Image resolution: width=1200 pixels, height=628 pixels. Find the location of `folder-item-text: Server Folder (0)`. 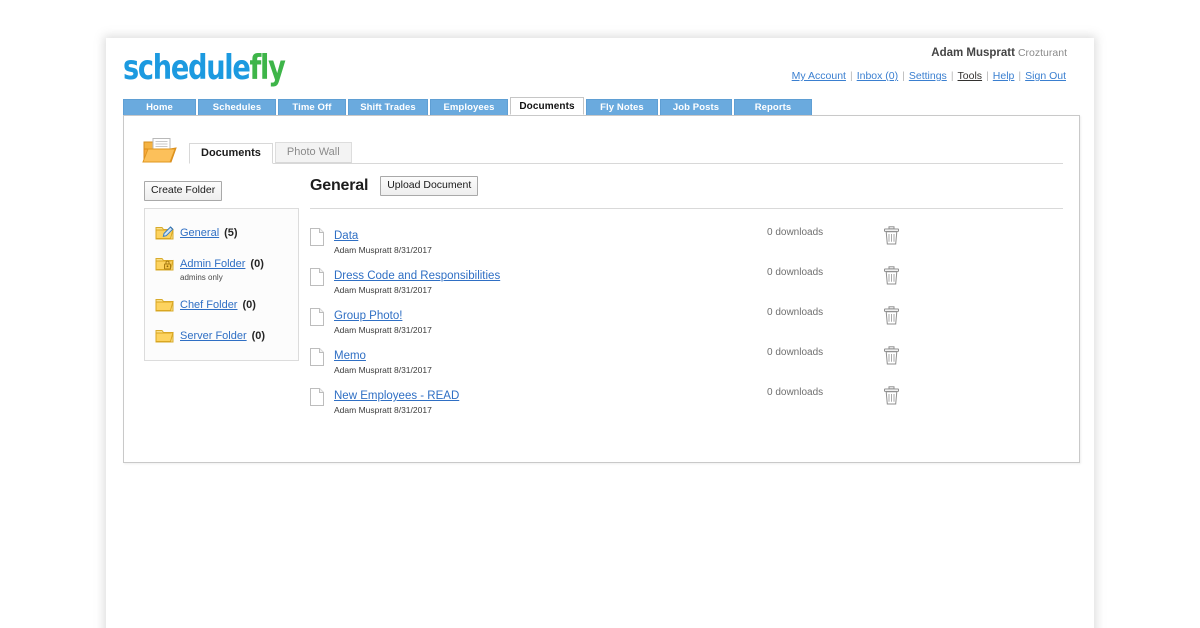

folder-item-text: Server Folder (0) is located at coordinates (222, 335).